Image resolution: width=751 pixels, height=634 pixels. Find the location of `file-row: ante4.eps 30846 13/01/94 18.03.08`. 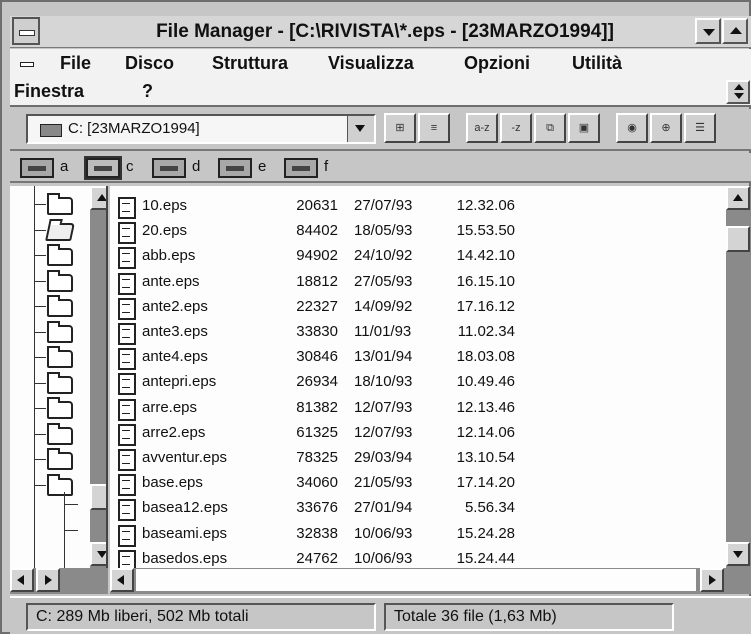

file-row: ante4.eps 30846 13/01/94 18.03.08 is located at coordinates (415, 358).